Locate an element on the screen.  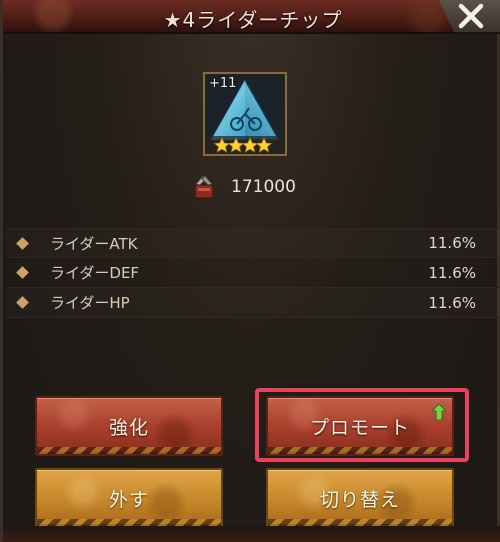
close-button is located at coordinates (471, 16).